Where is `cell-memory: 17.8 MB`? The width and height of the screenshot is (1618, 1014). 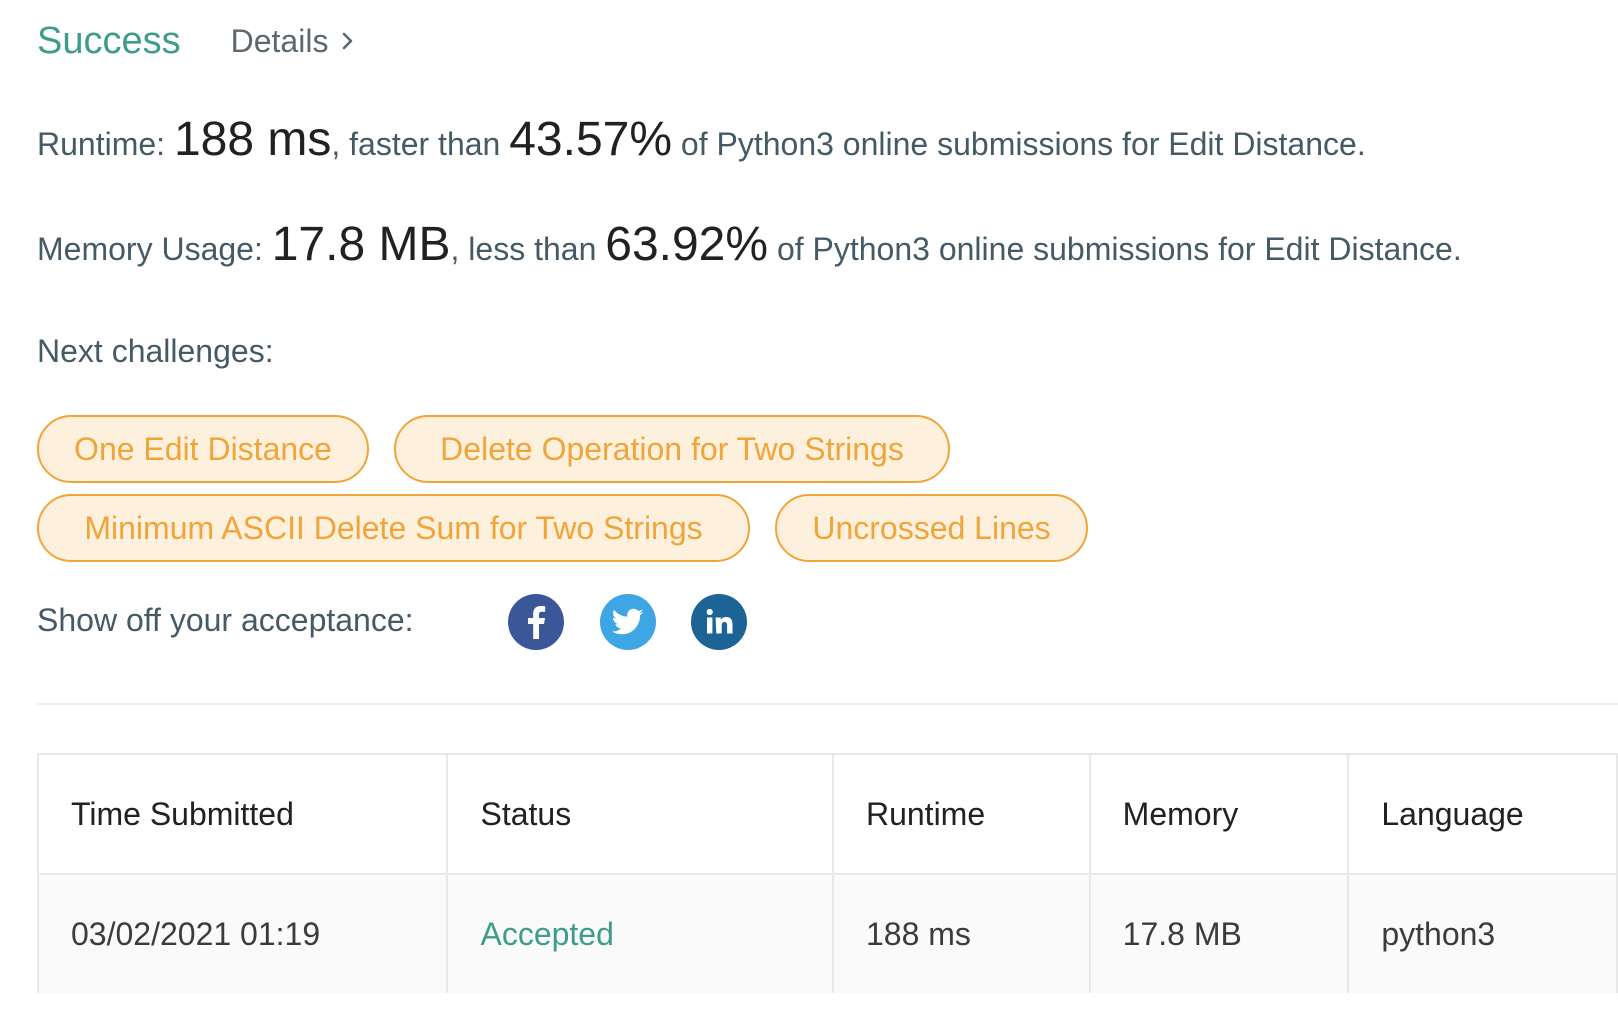 cell-memory: 17.8 MB is located at coordinates (1220, 934).